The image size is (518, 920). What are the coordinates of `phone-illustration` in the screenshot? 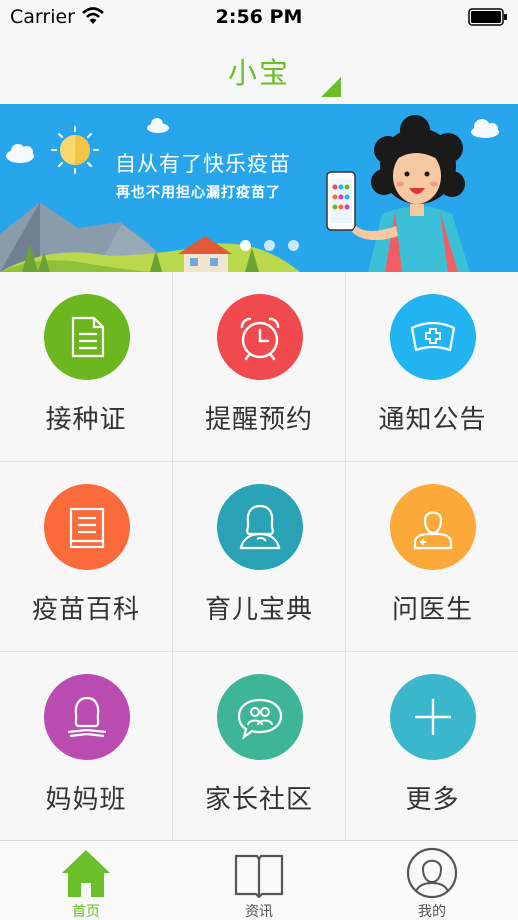 It's located at (341, 201).